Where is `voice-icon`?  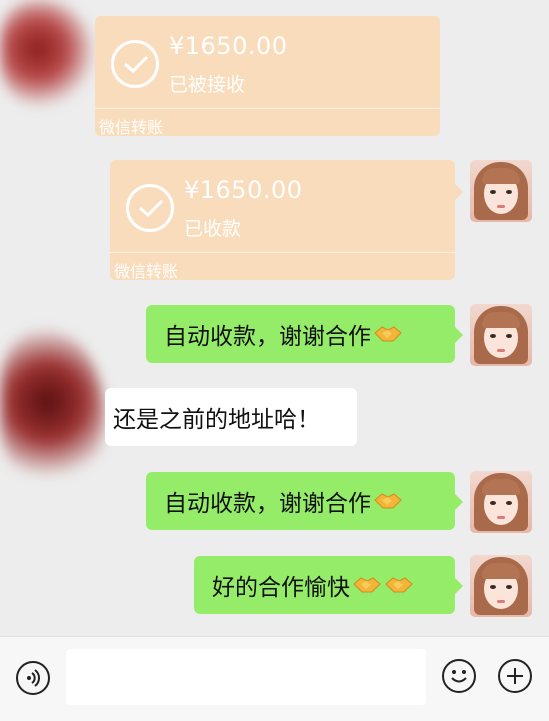
voice-icon is located at coordinates (33, 678).